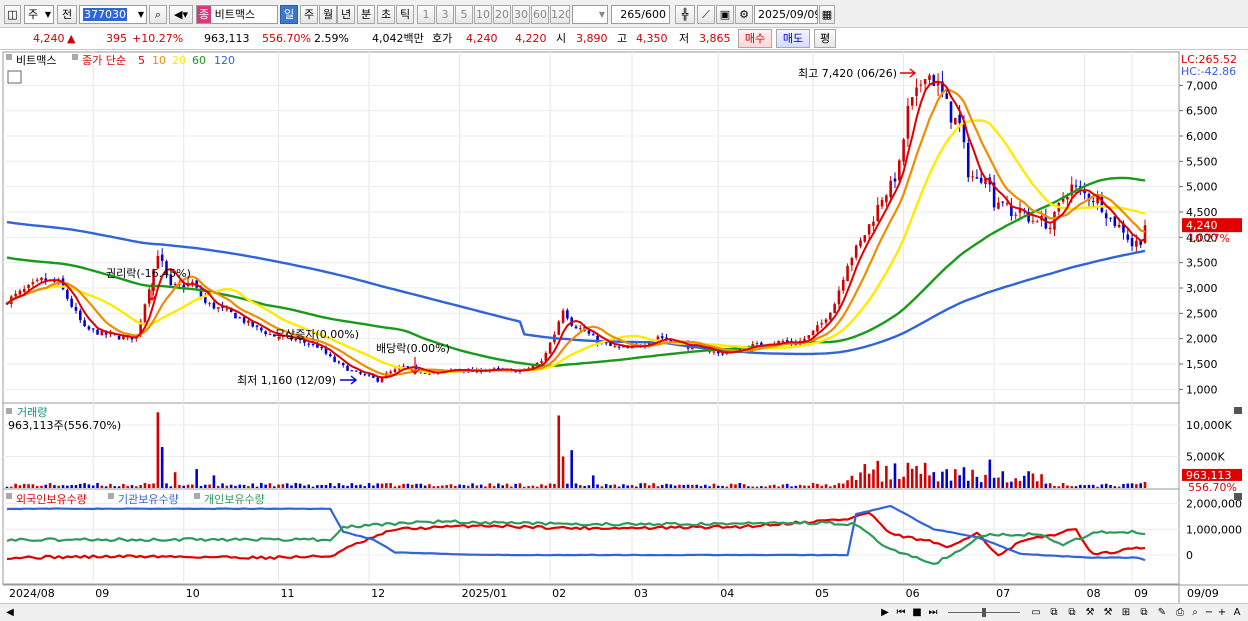 The width and height of the screenshot is (1248, 621). What do you see at coordinates (1209, 613) in the screenshot?
I see `minus-icon: −` at bounding box center [1209, 613].